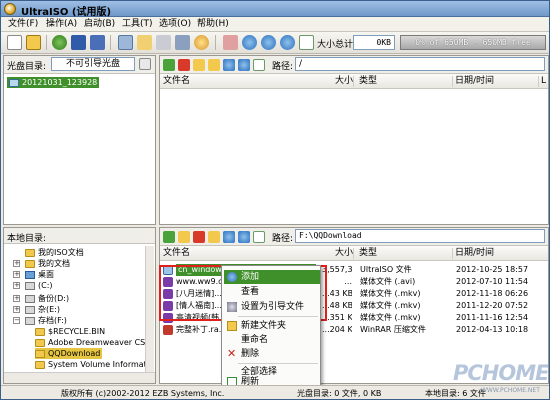 This screenshot has width=550, height=400. I want to click on options-icon, so click(249, 42).